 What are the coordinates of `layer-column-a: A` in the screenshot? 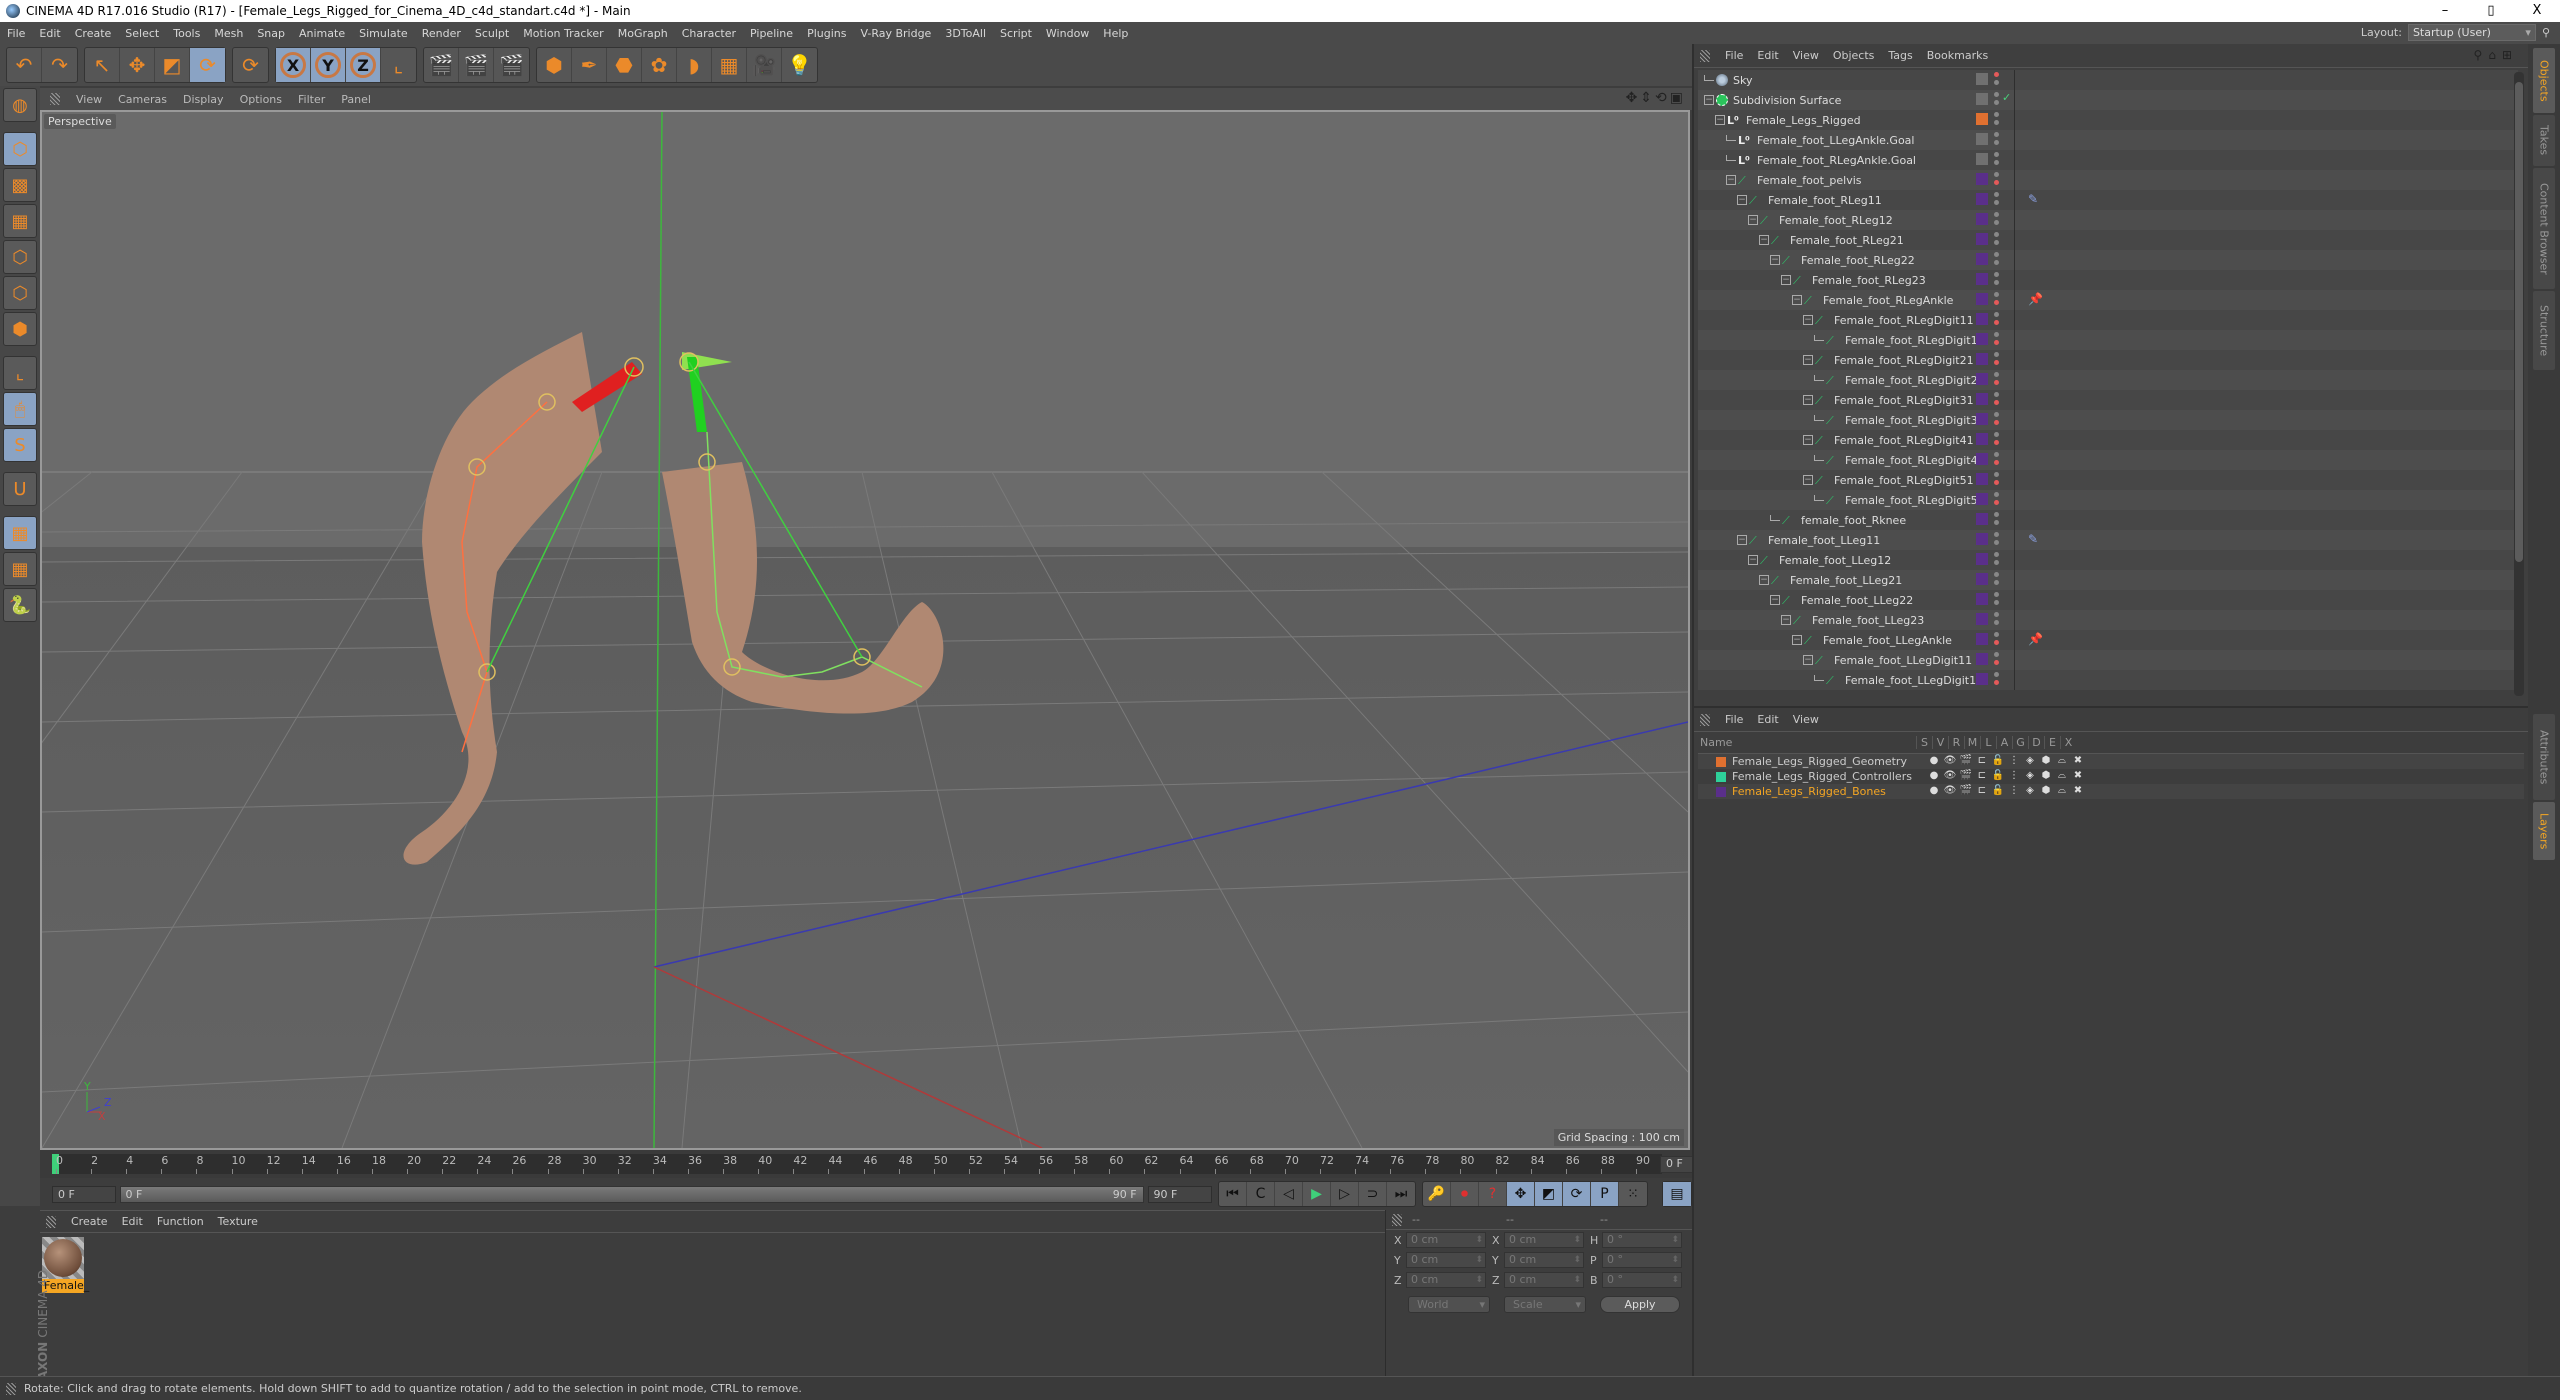 It's located at (2004, 742).